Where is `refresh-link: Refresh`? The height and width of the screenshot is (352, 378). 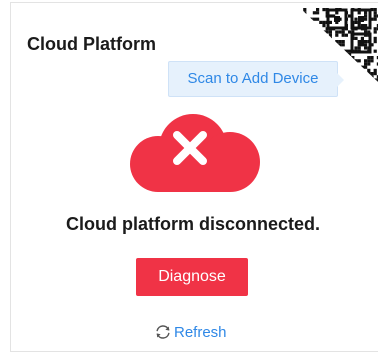
refresh-link: Refresh is located at coordinates (190, 332).